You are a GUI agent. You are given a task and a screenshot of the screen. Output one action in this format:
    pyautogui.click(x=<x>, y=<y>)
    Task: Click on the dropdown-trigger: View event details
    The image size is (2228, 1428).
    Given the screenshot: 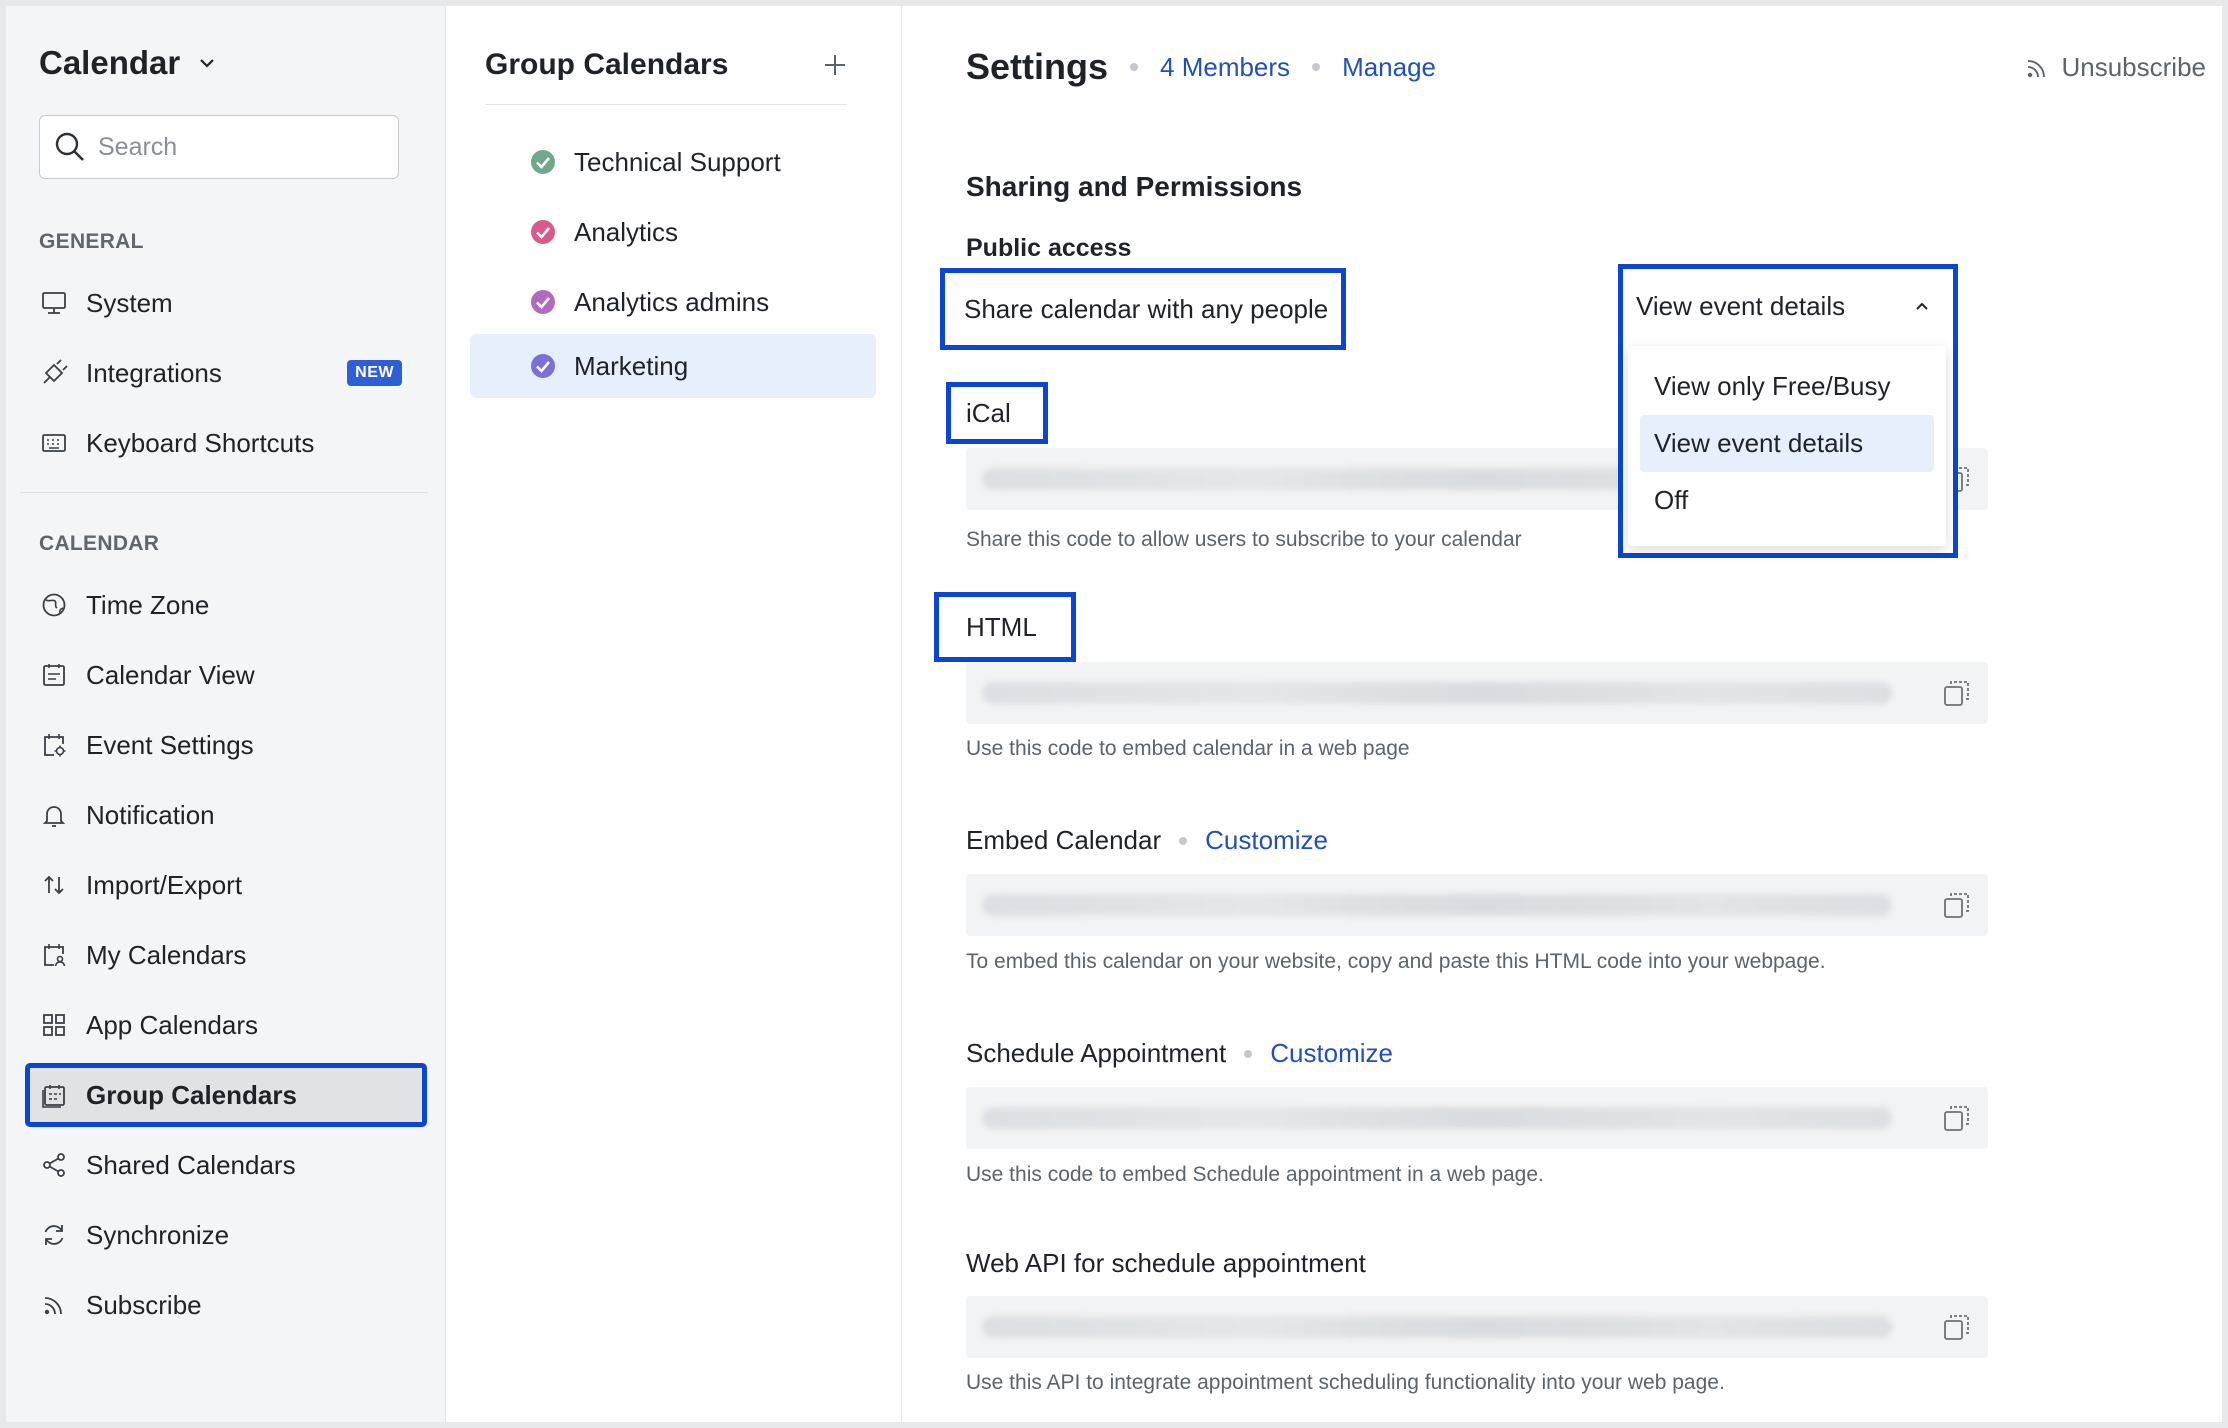 What is the action you would take?
    pyautogui.click(x=1788, y=306)
    